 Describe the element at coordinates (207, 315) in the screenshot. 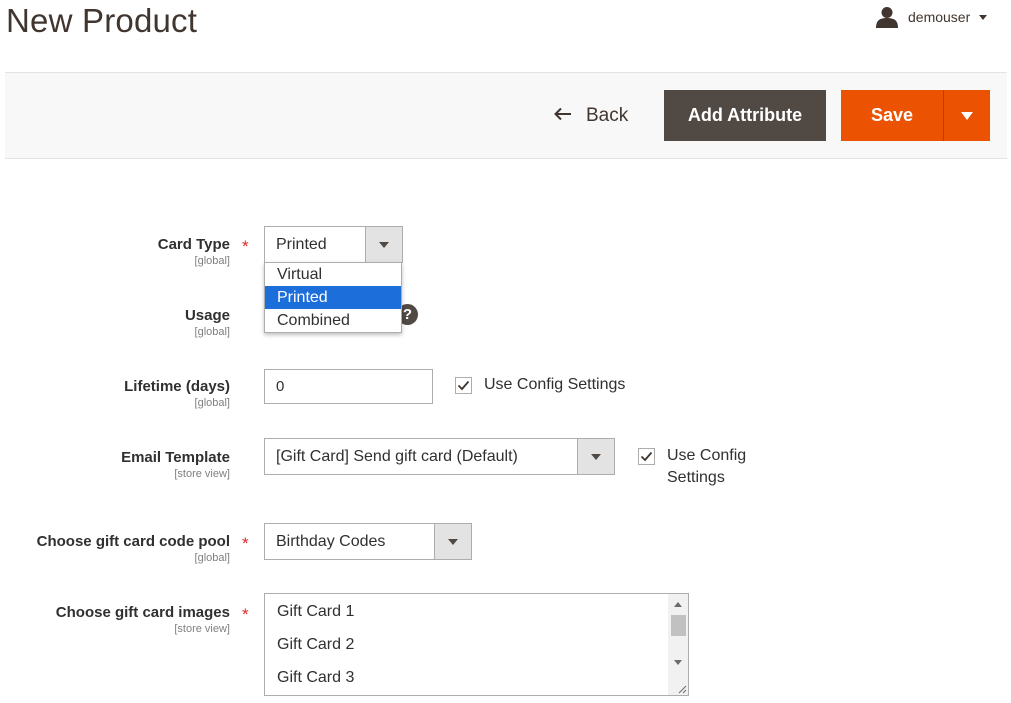

I see `usage-label: Usage` at that location.